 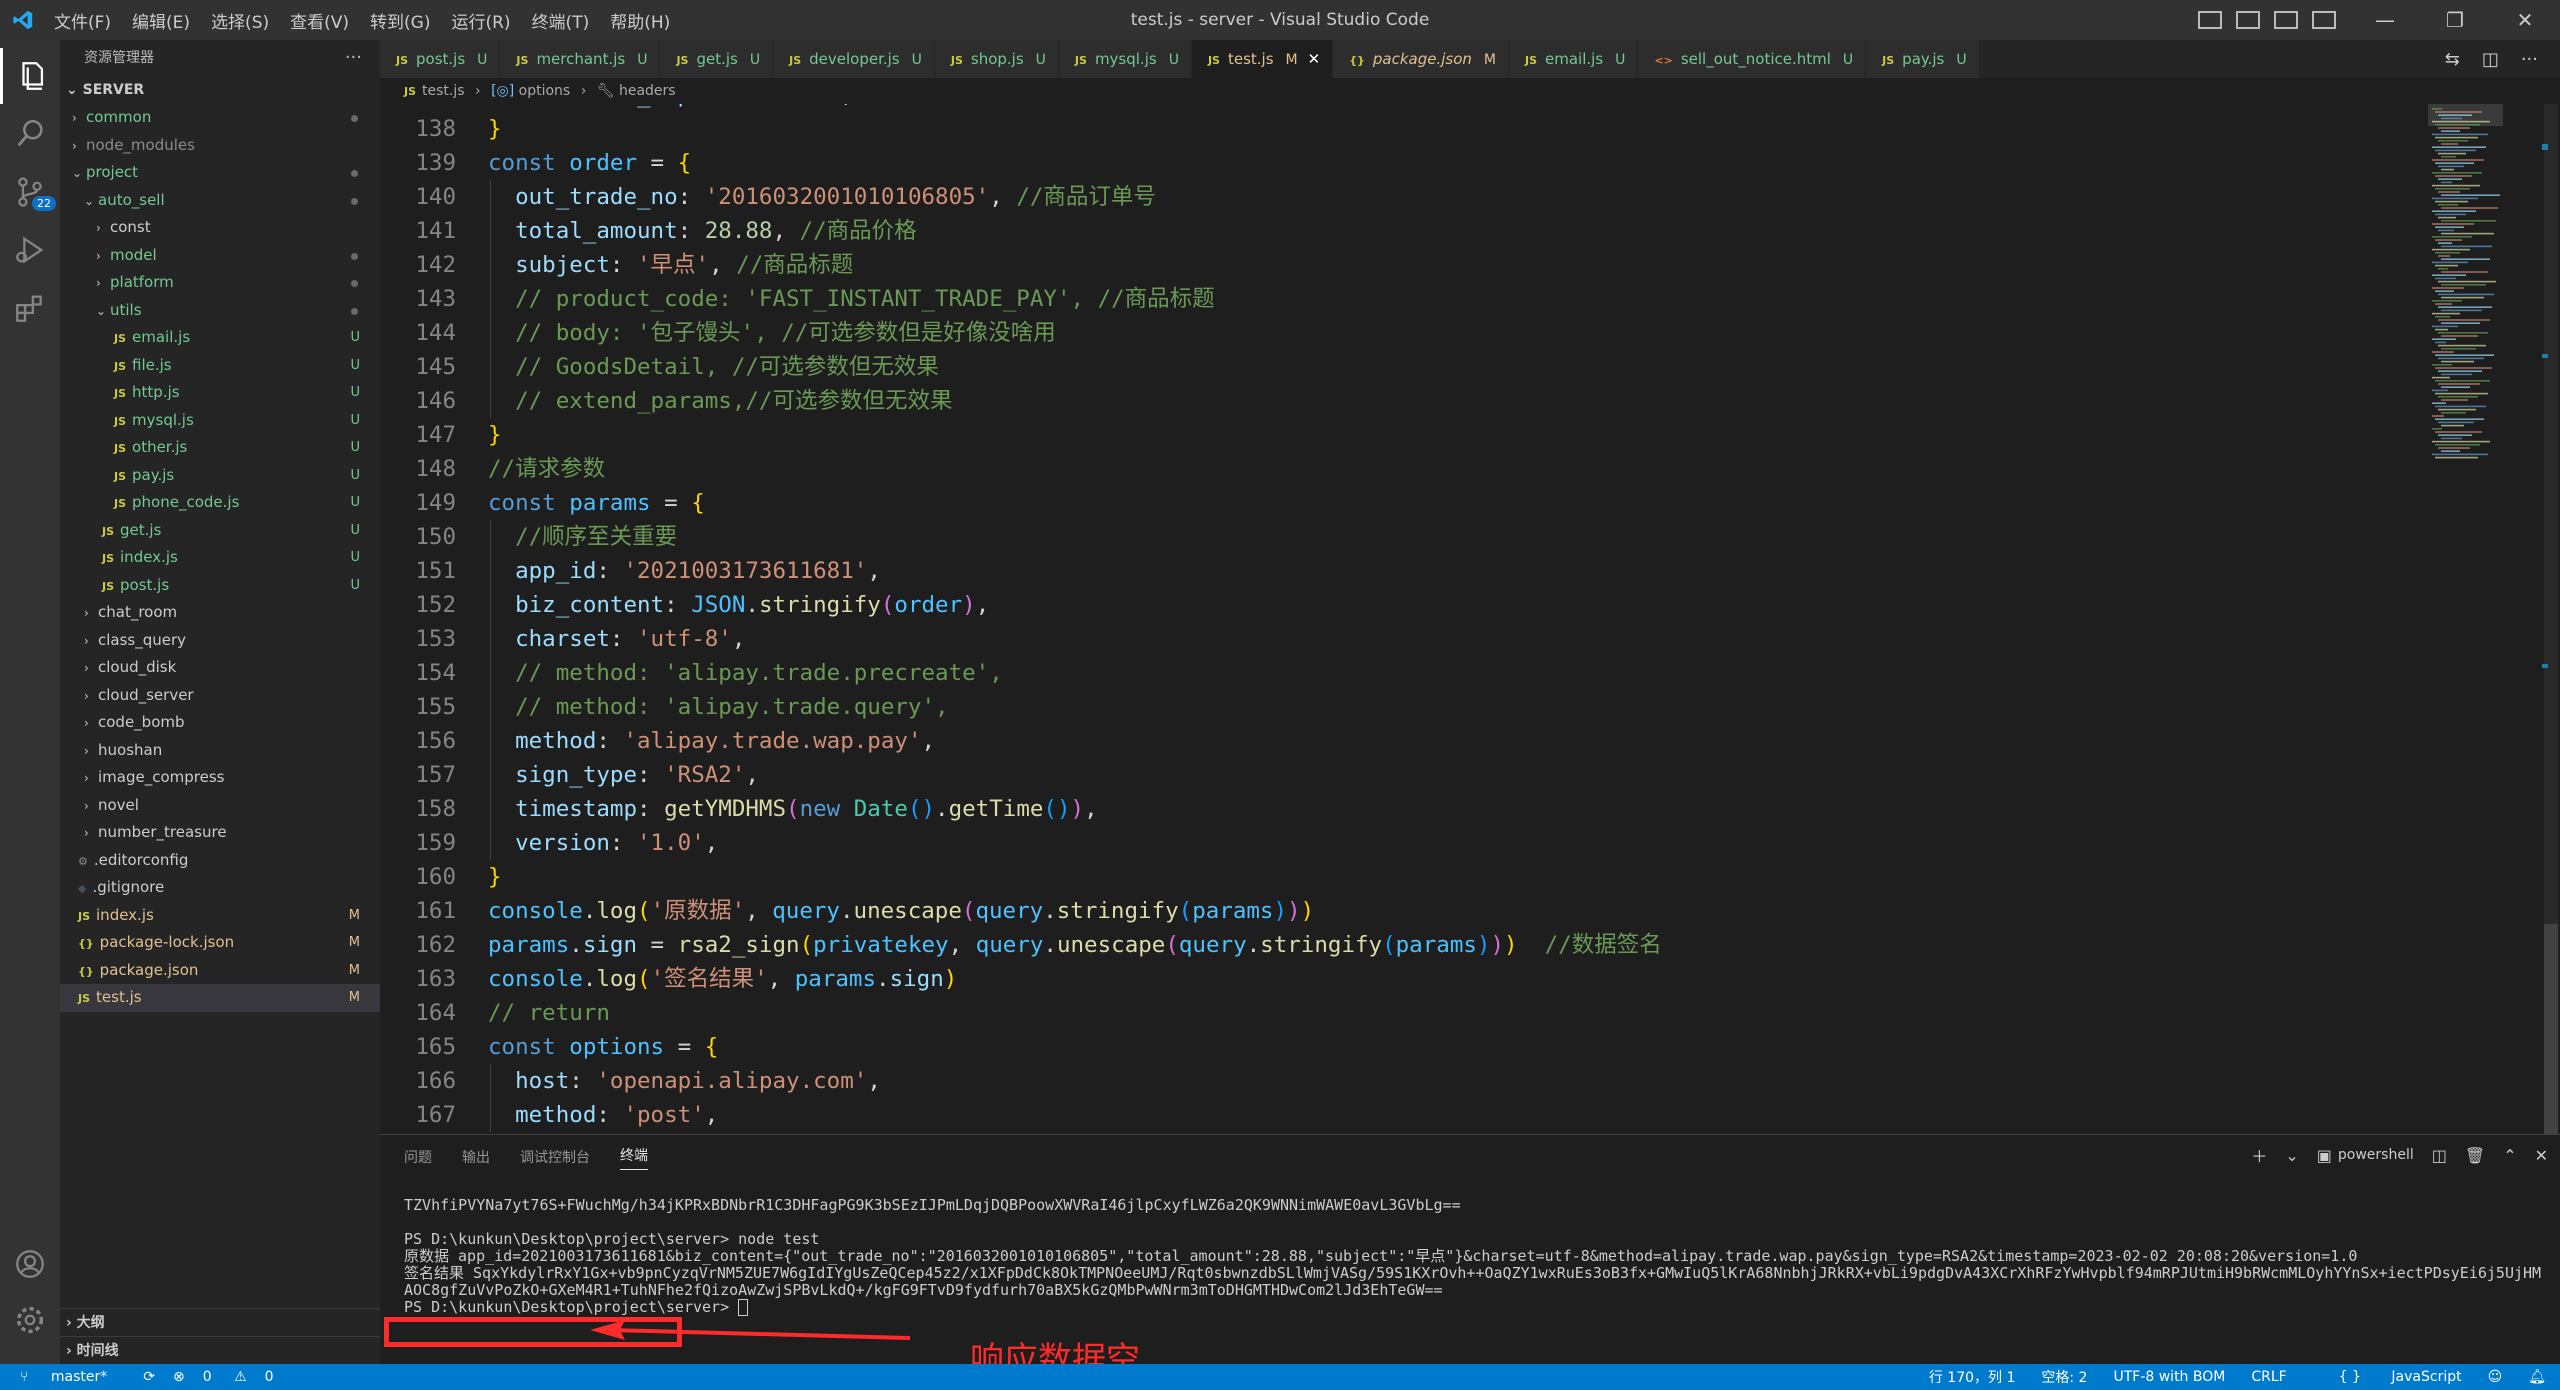 I want to click on tree-folder: › number_treasure, so click(x=220, y=833).